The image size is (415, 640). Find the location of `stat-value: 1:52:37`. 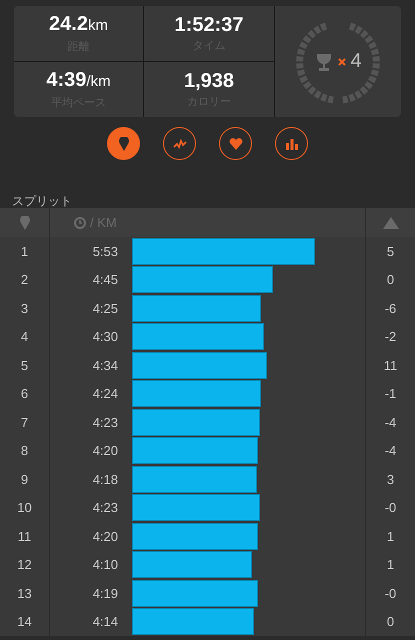

stat-value: 1:52:37 is located at coordinates (209, 25).